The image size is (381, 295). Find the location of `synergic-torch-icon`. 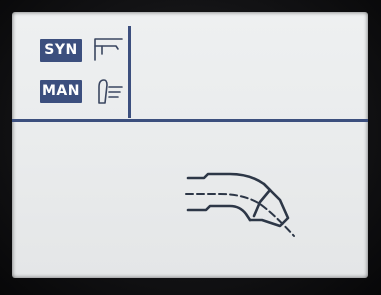

synergic-torch-icon is located at coordinates (108, 49).